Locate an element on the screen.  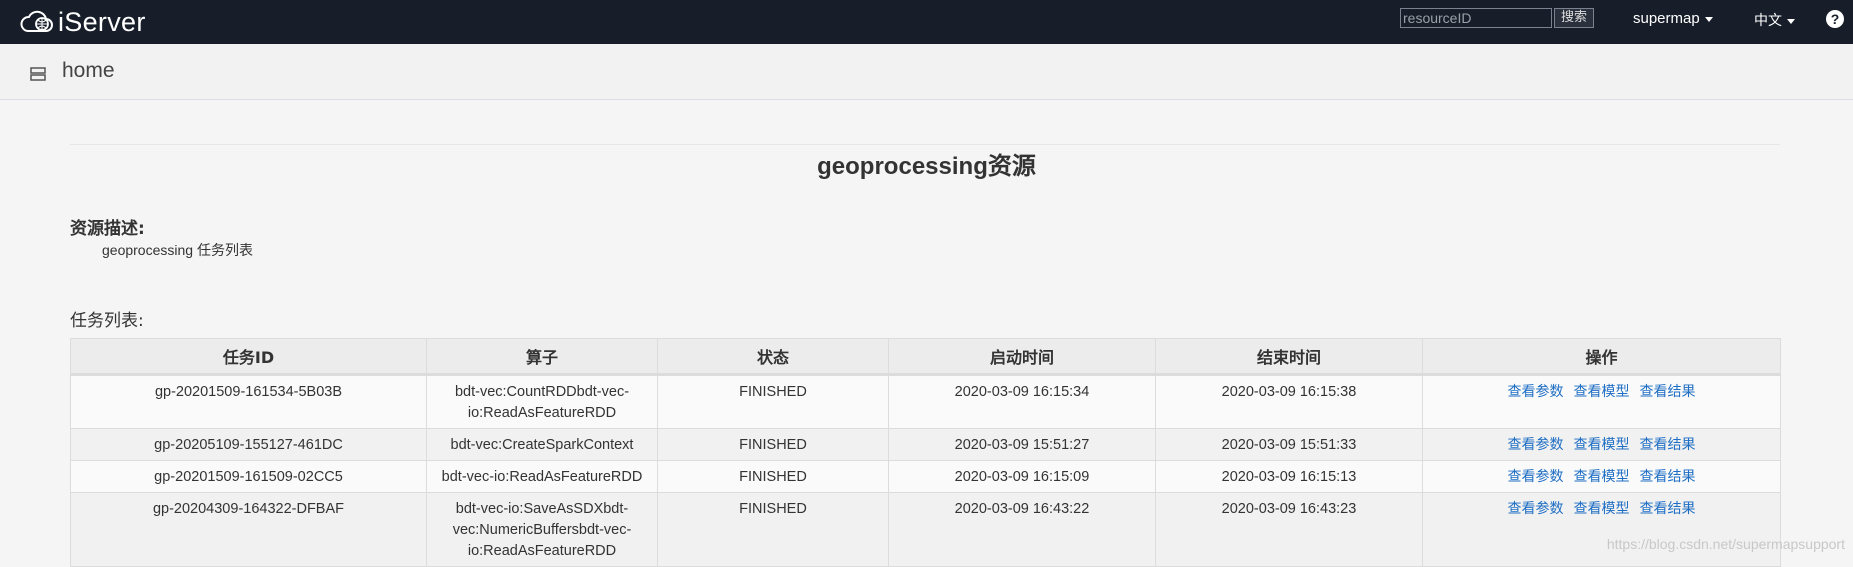
menu-icon is located at coordinates (38, 74).